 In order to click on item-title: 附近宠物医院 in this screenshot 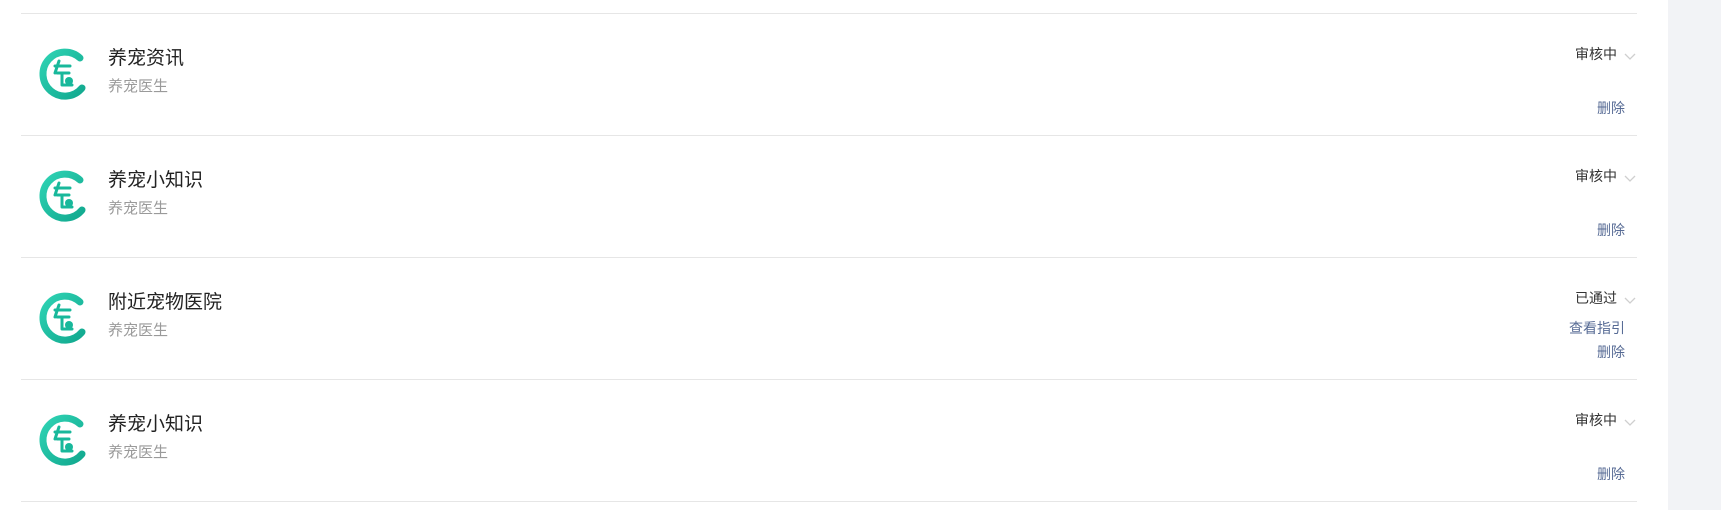, I will do `click(165, 302)`.